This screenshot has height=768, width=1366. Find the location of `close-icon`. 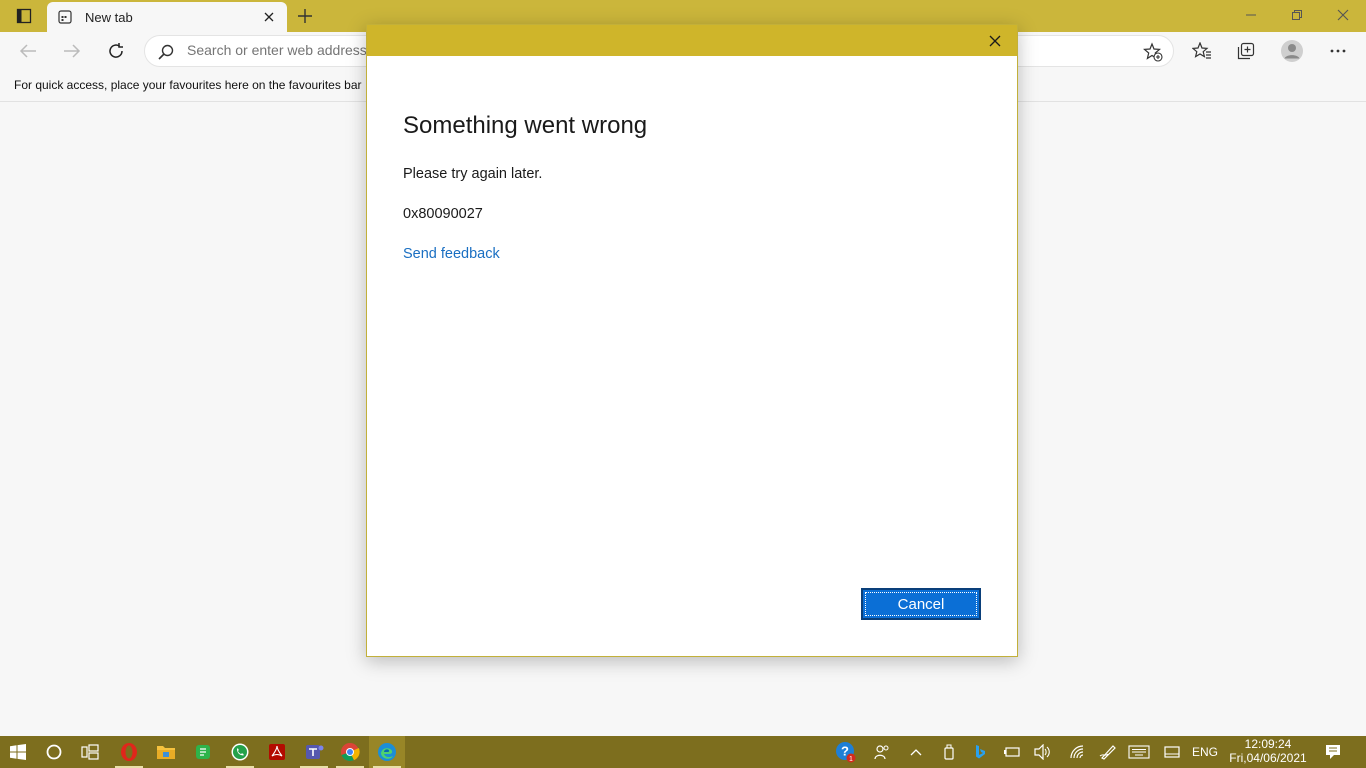

close-icon is located at coordinates (995, 41).